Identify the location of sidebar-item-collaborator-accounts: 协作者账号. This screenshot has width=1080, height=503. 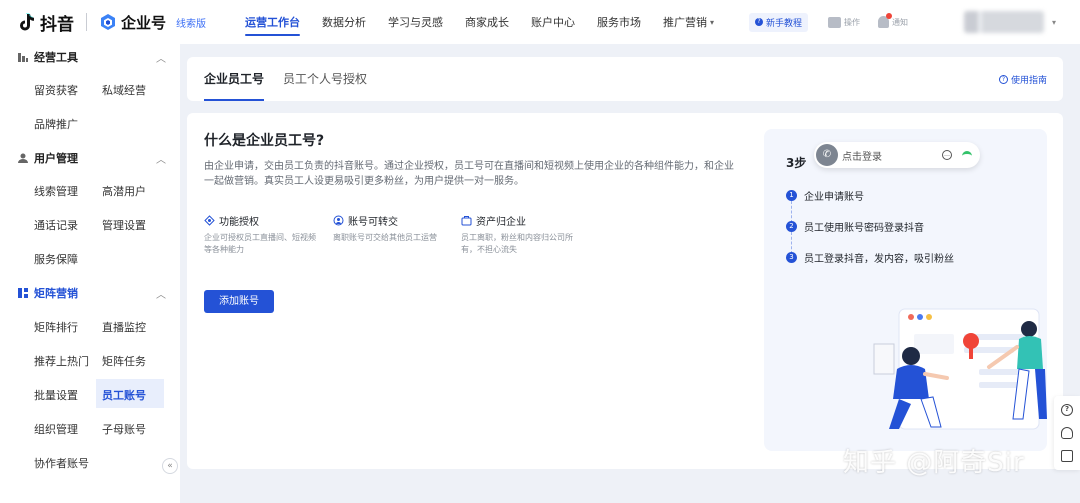
(61, 463).